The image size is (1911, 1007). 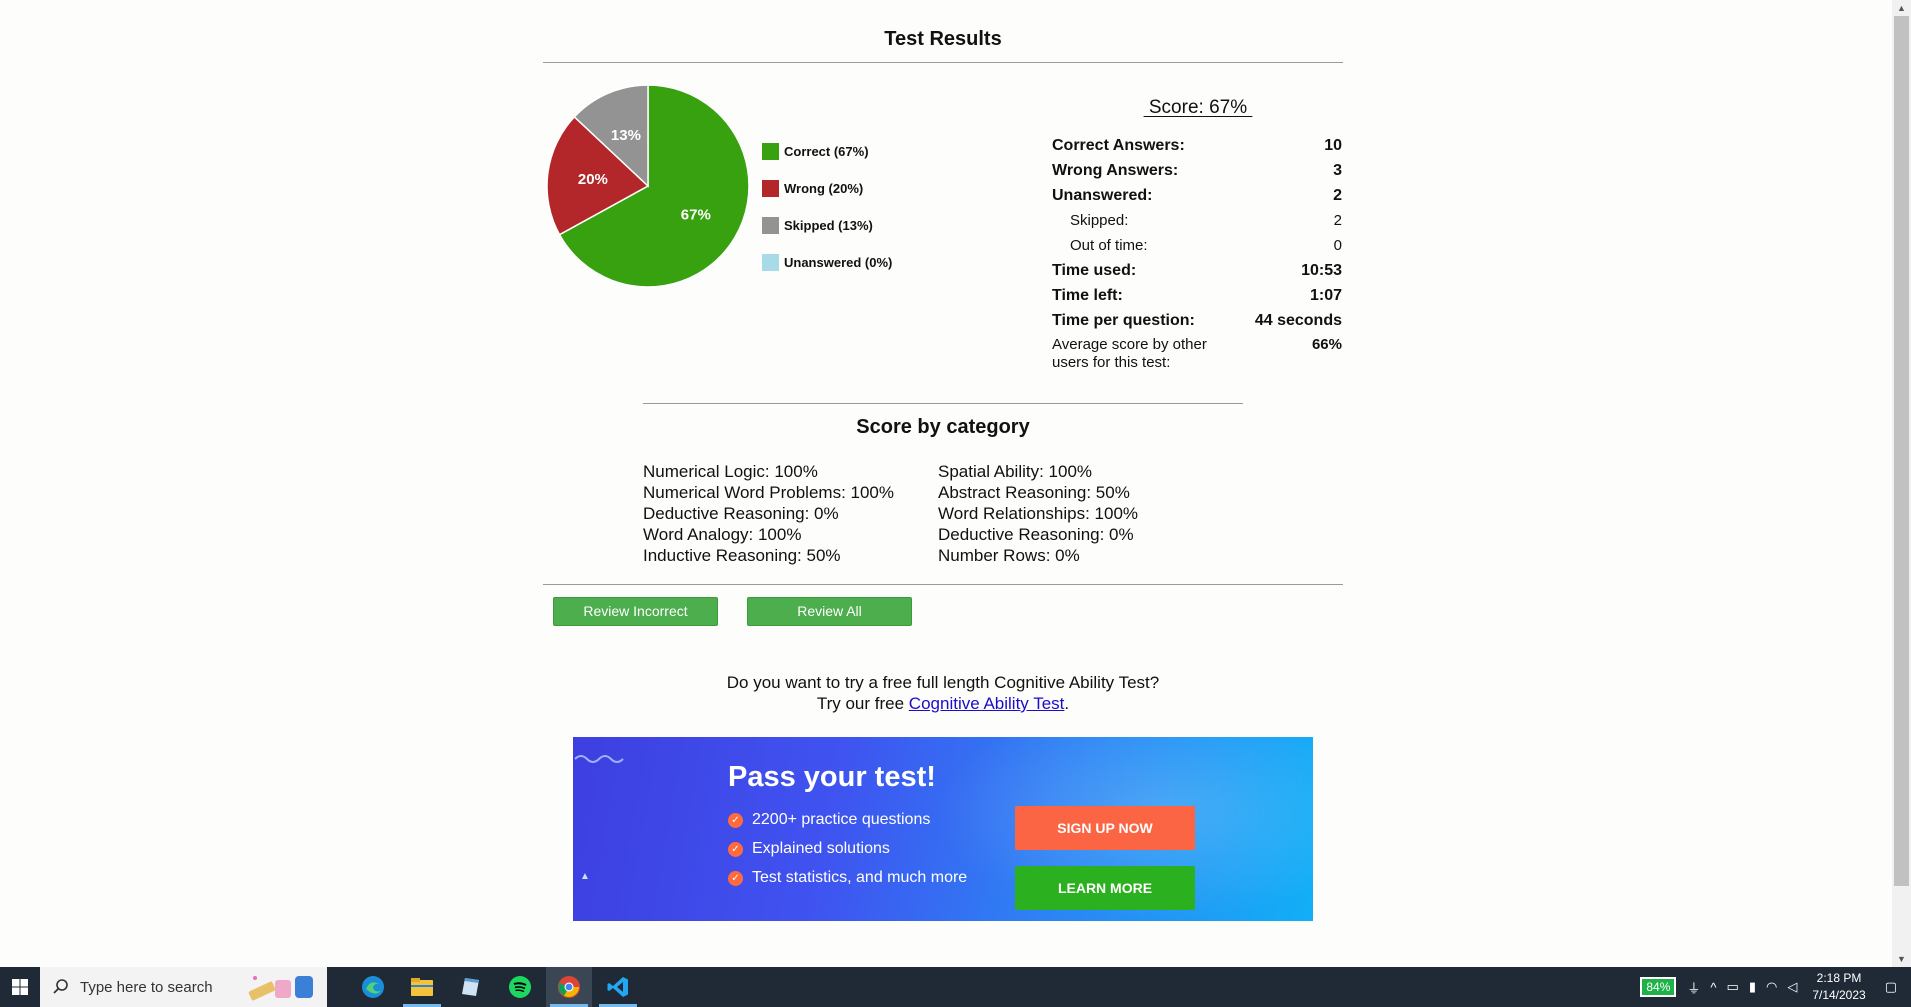 I want to click on search-placeholder: Type here to search, so click(x=146, y=987).